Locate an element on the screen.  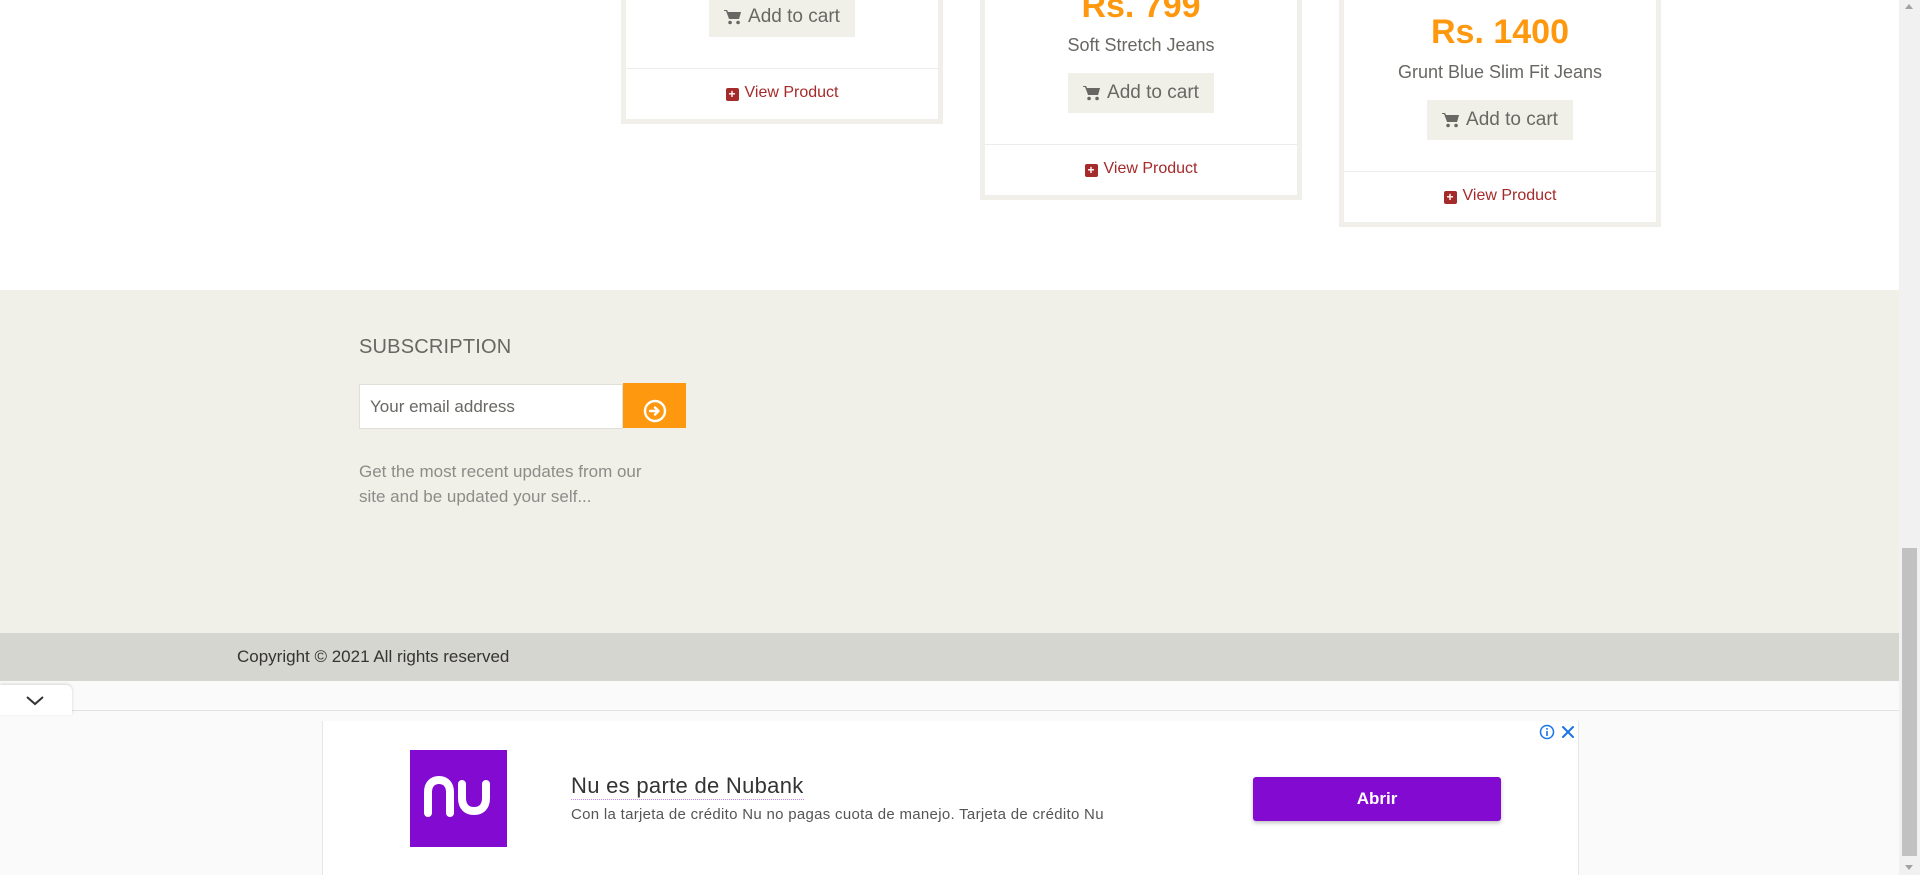
chevron-down-icon is located at coordinates (35, 701).